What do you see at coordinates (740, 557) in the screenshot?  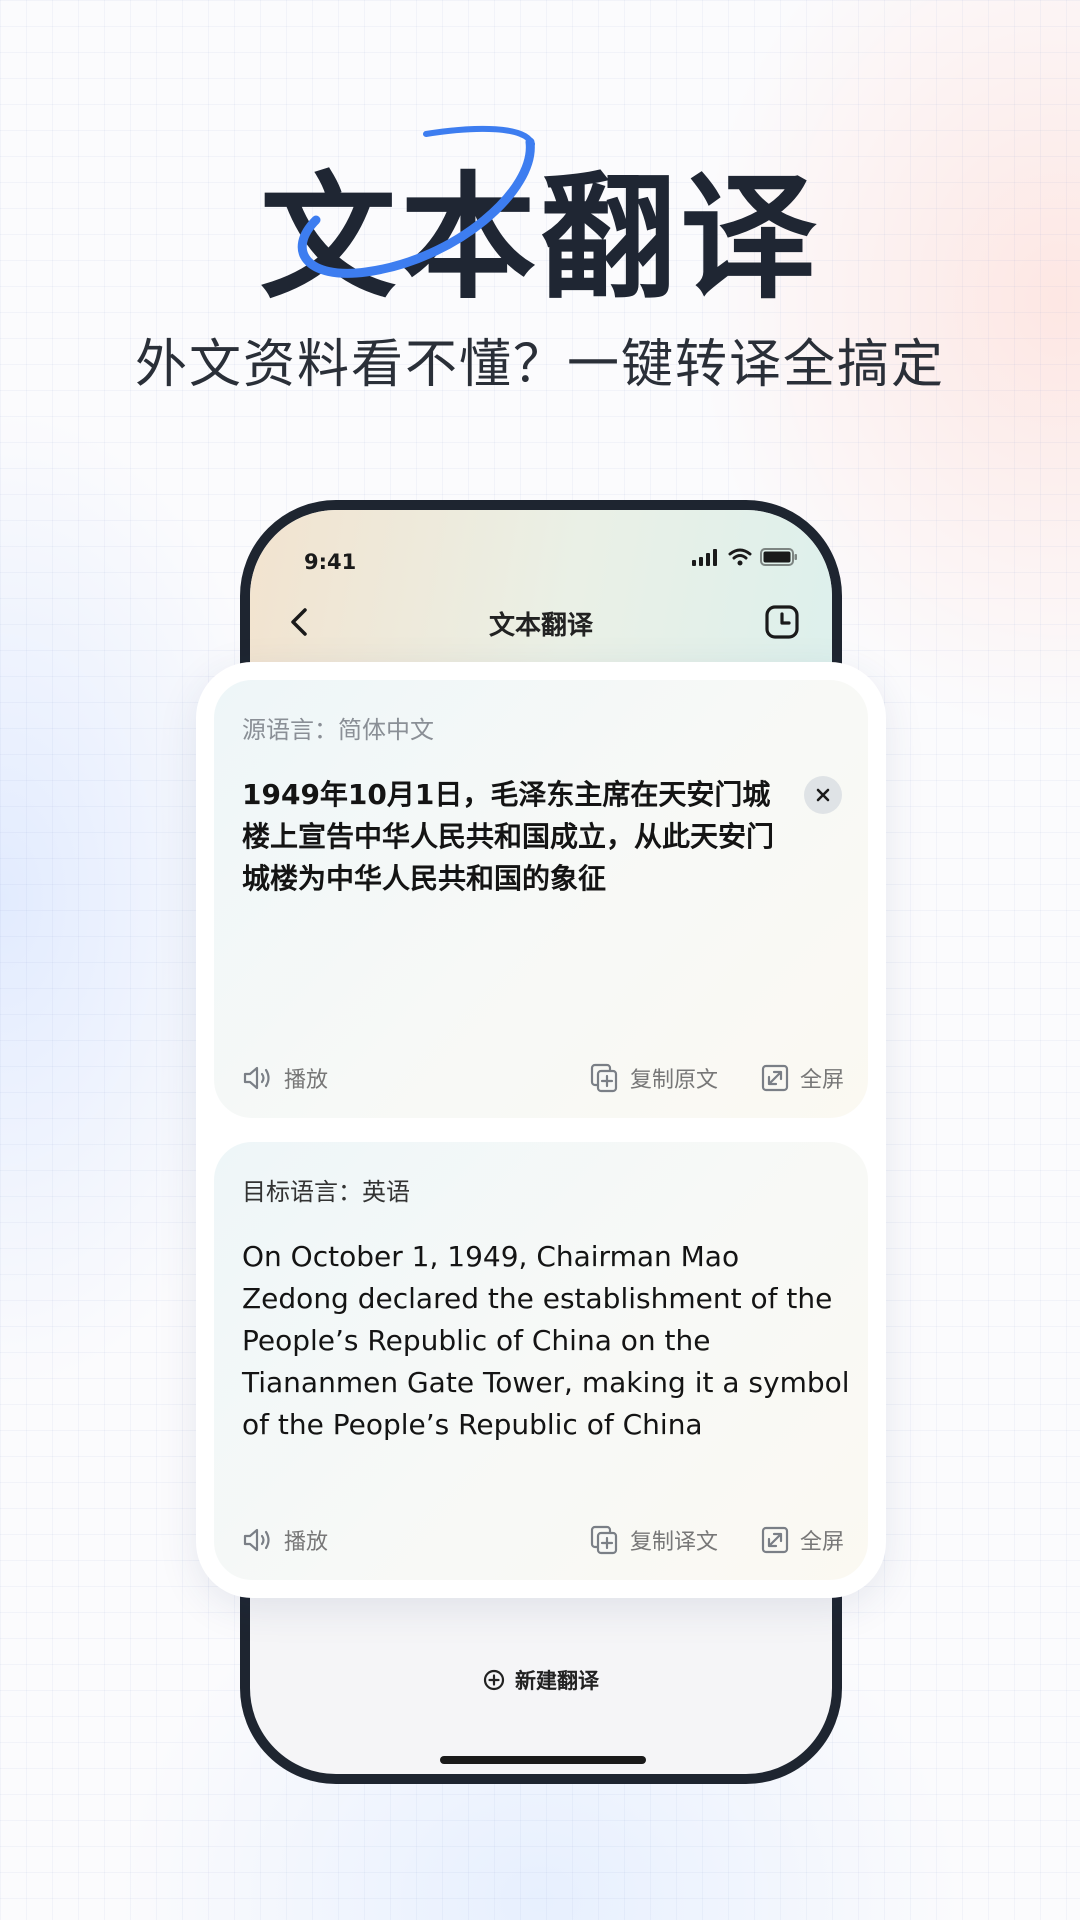 I see `wifi-icon` at bounding box center [740, 557].